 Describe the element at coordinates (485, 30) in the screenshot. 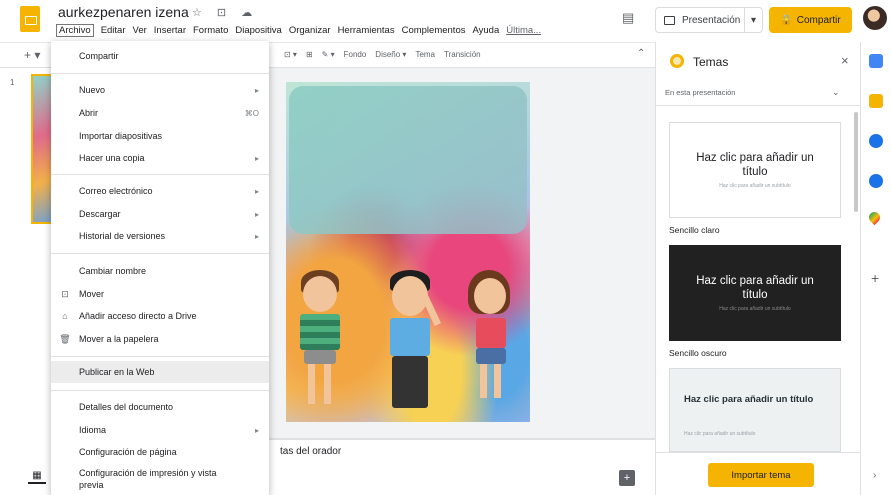

I see `menu-ayuda: Ayuda` at that location.